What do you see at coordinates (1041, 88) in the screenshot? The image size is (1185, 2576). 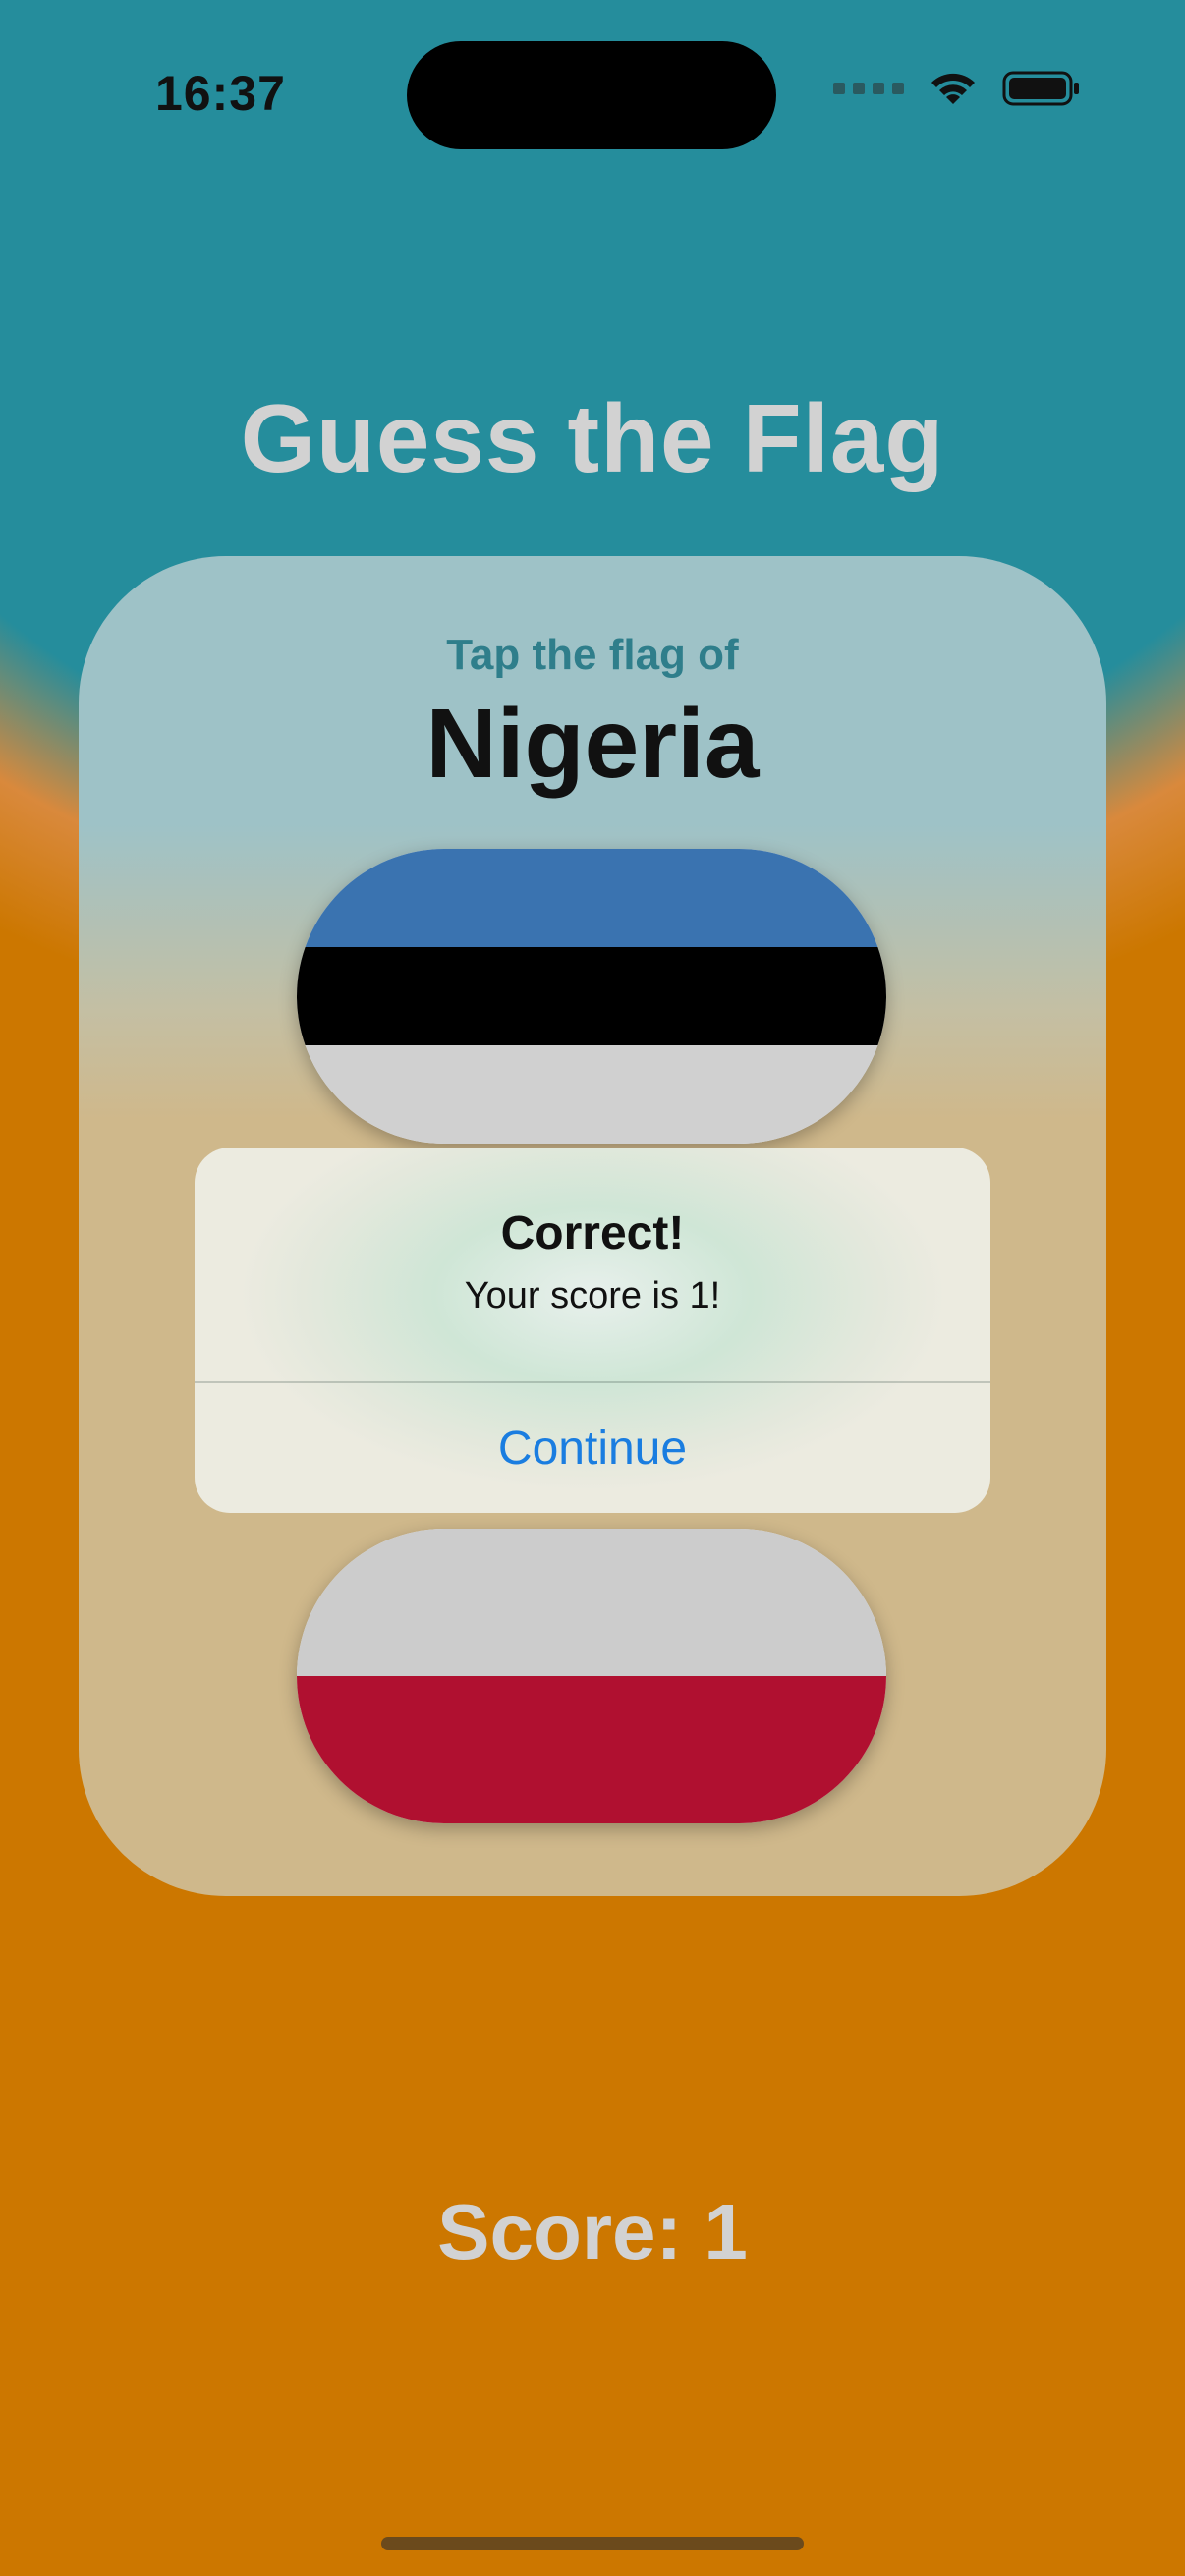 I see `battery-icon` at bounding box center [1041, 88].